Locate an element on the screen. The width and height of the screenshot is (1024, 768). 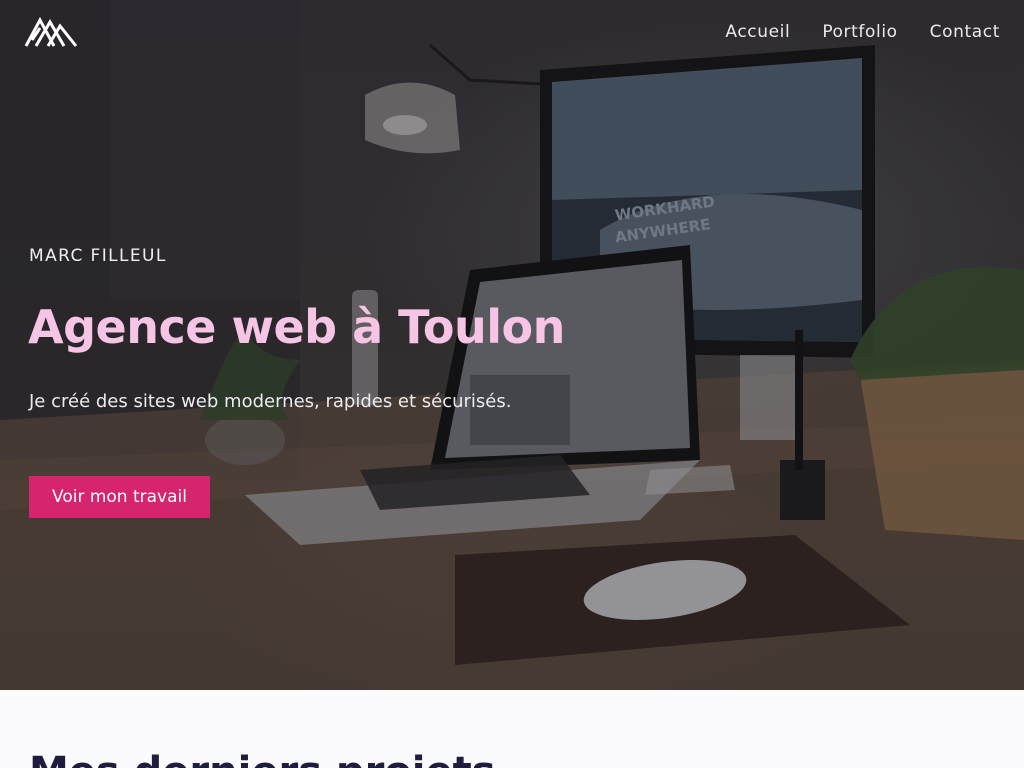
hero-title: Agence web à Toulon is located at coordinates (296, 327).